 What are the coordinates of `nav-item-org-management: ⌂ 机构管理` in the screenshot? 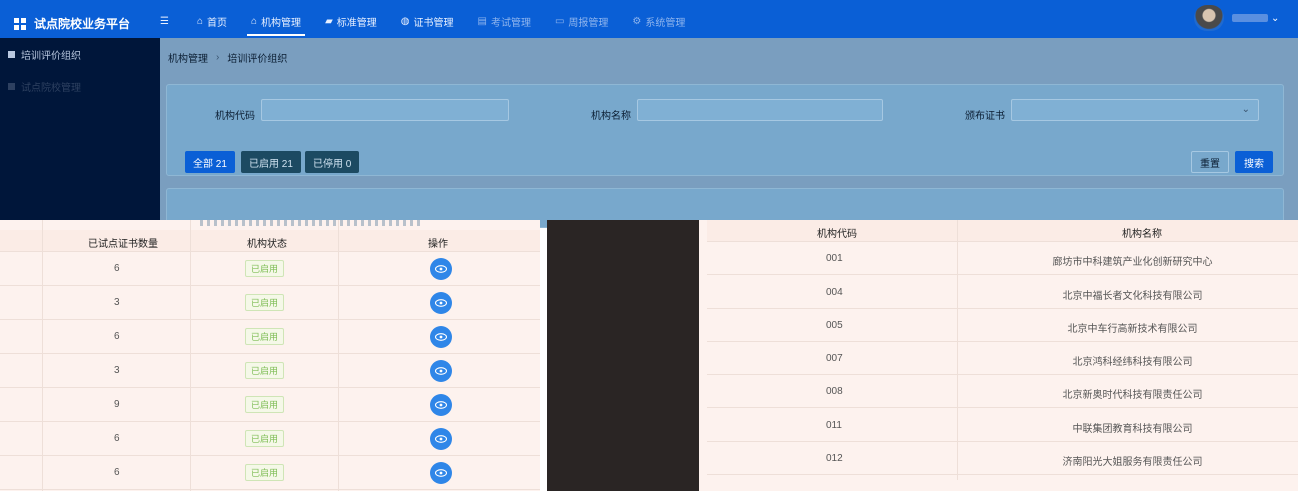 It's located at (276, 21).